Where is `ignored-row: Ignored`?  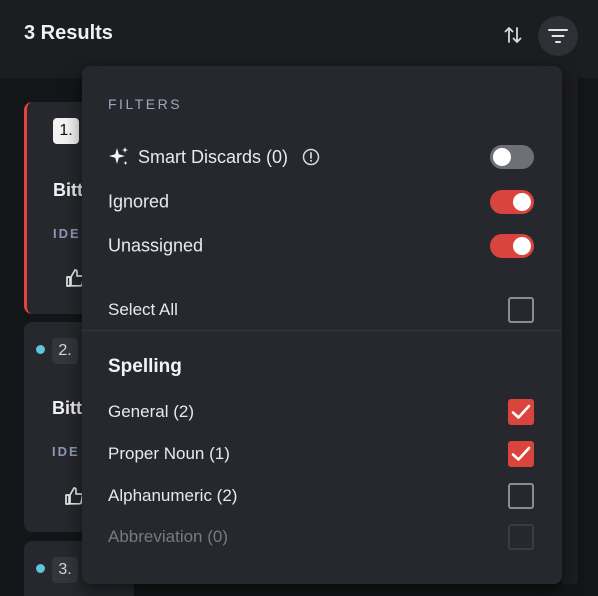
ignored-row: Ignored is located at coordinates (321, 202).